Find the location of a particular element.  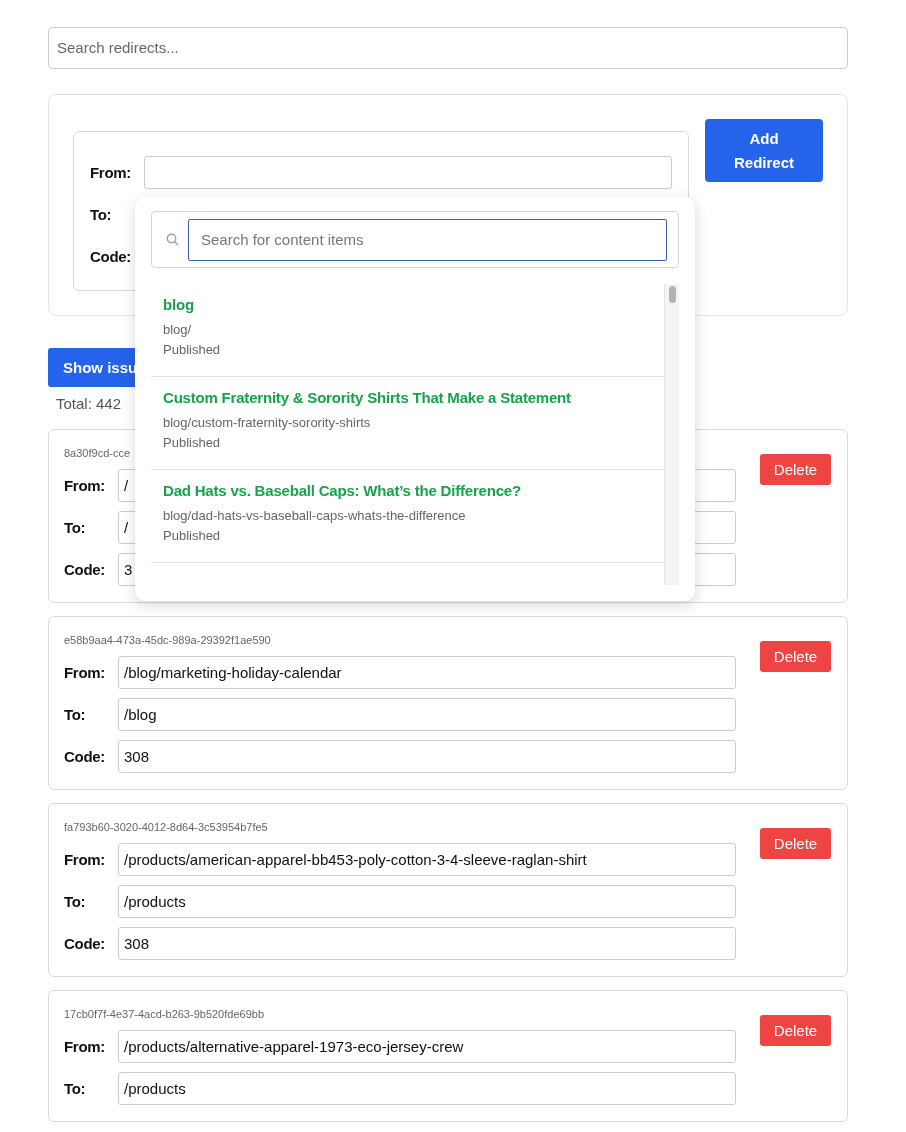

add-redirect-button: Add Redirect is located at coordinates (764, 150).